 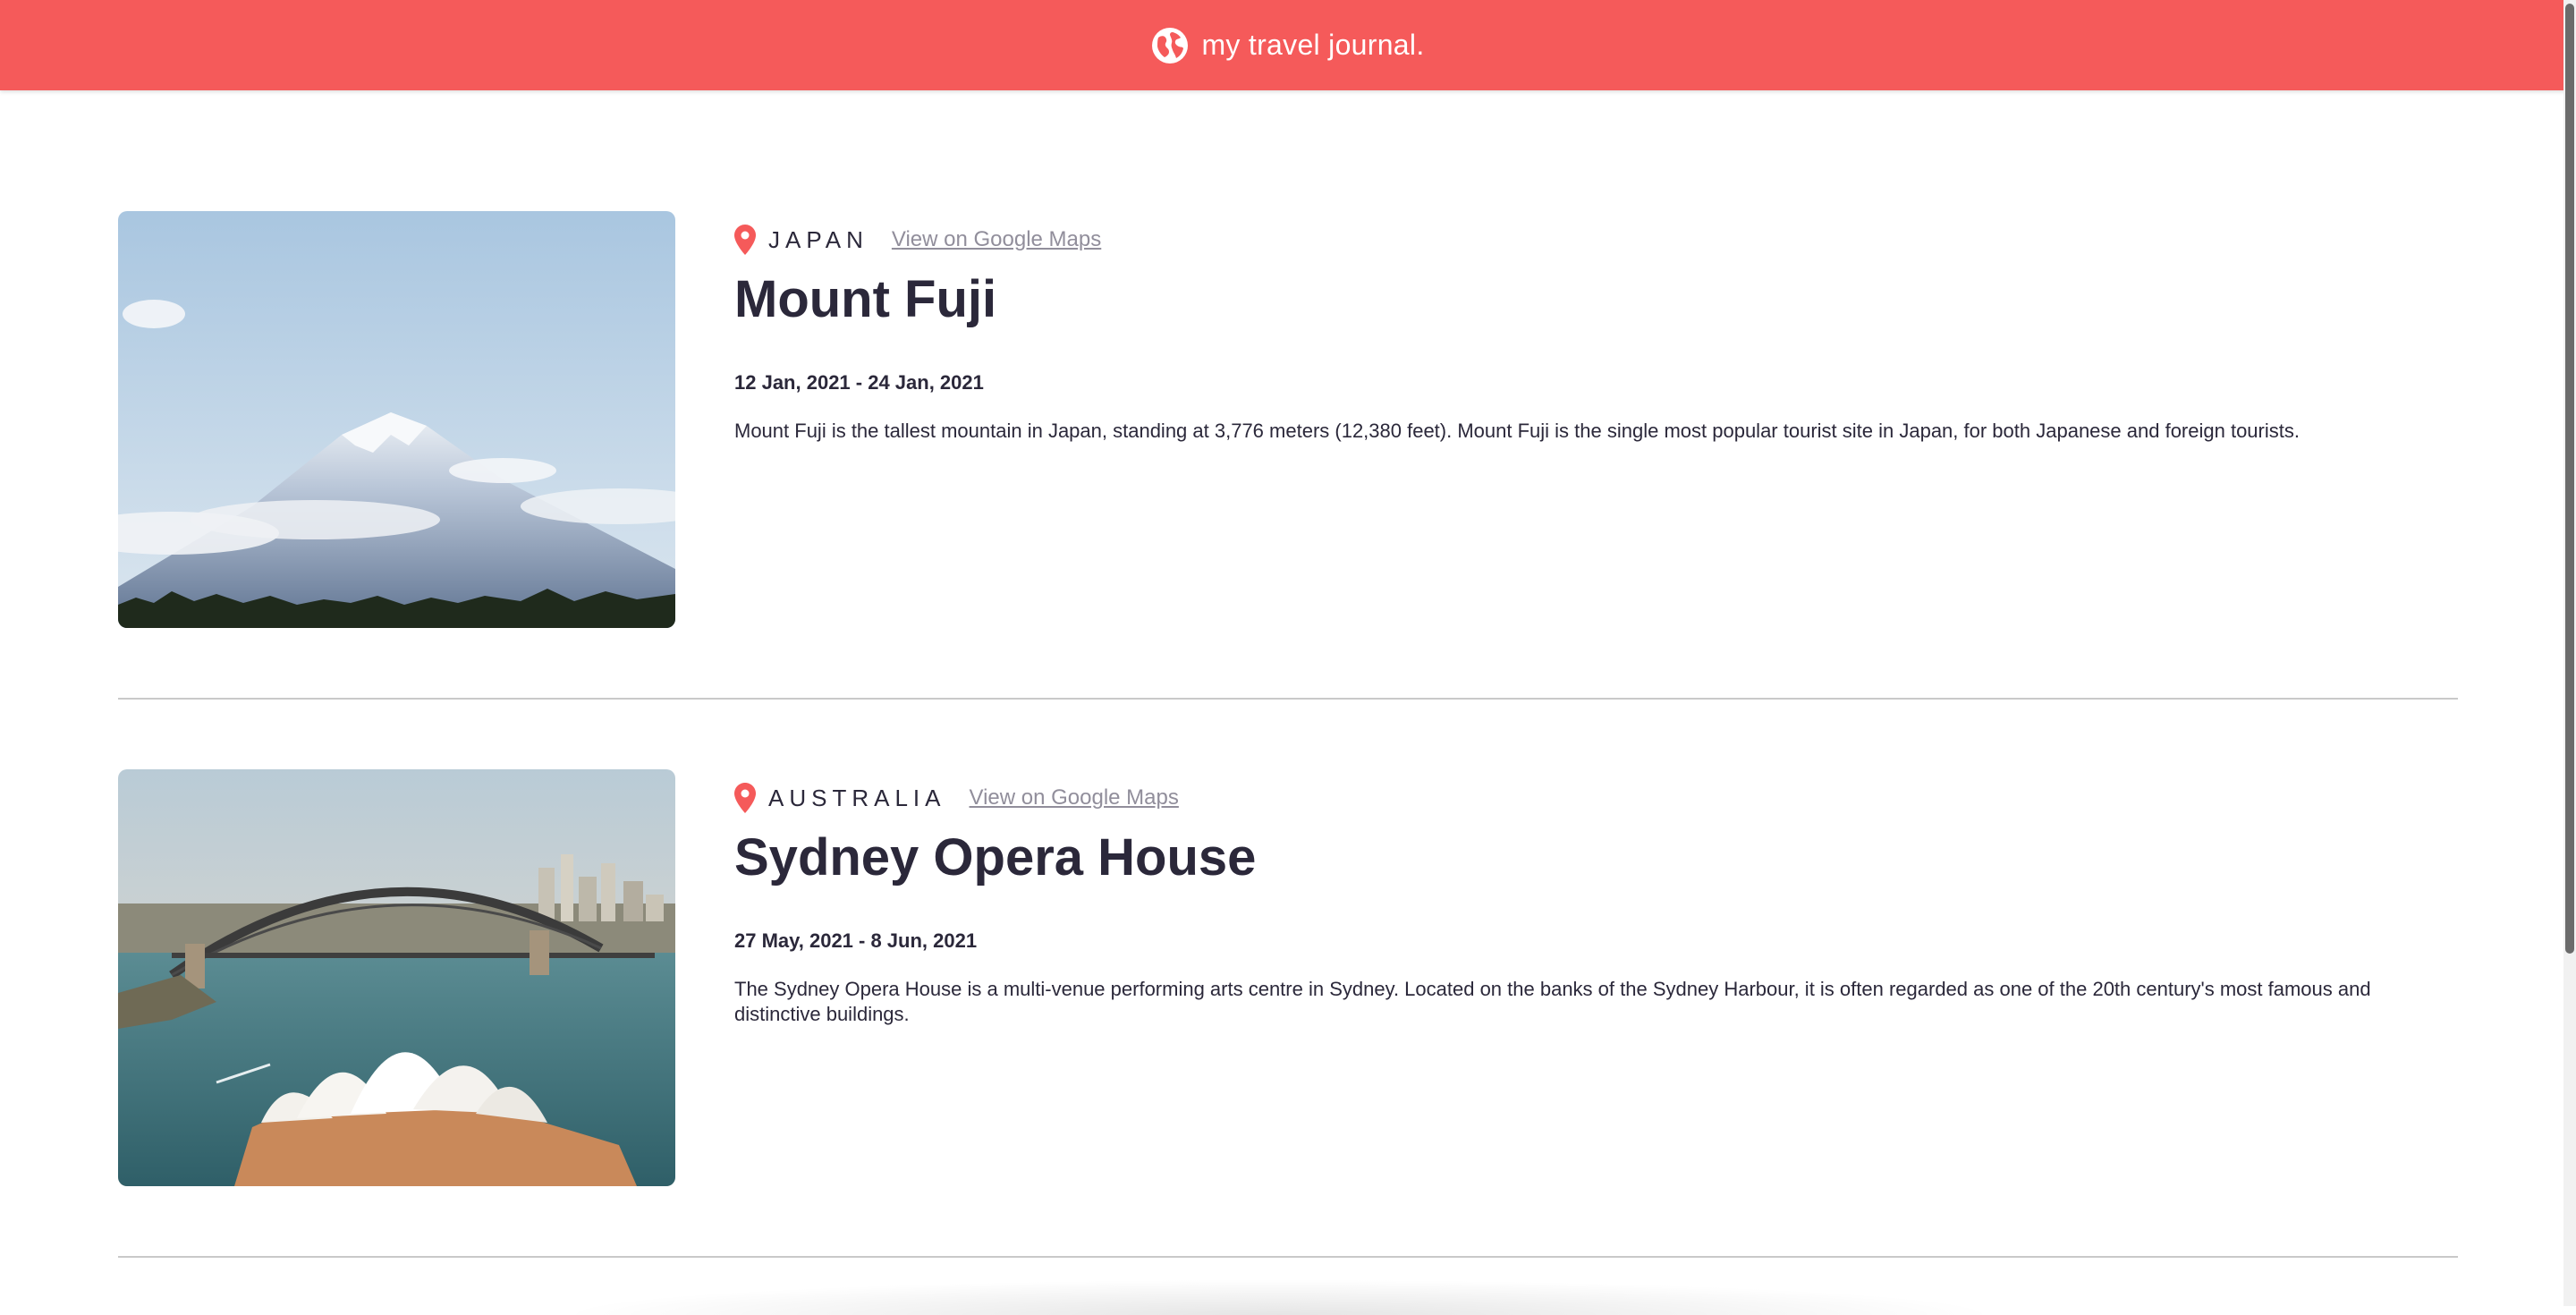 I want to click on next-entry-shadow, so click(x=1279, y=1297).